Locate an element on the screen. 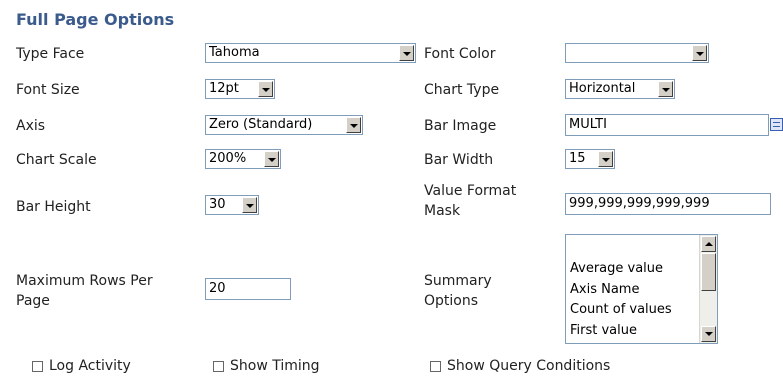 Image resolution: width=783 pixels, height=377 pixels. log-activity-option: Log Activity is located at coordinates (81, 366).